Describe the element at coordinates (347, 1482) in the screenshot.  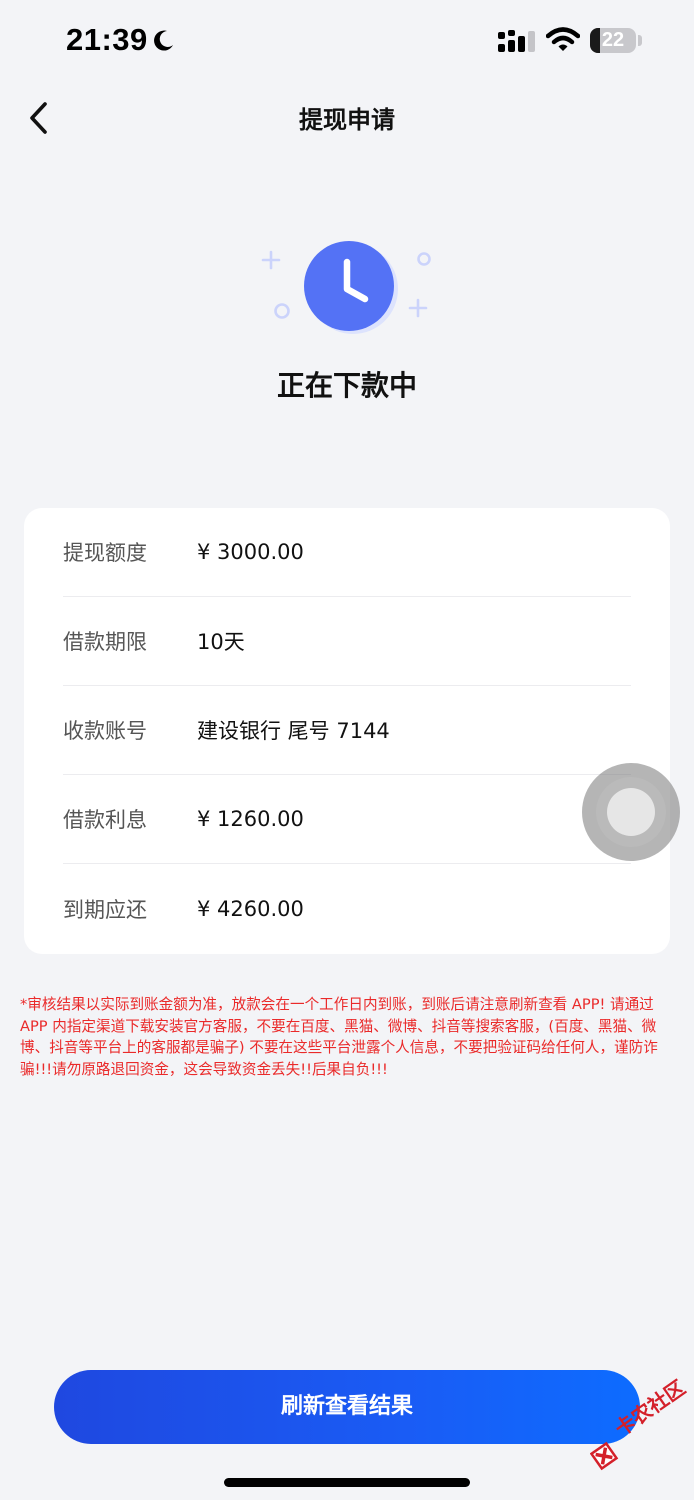
I see `home-indicator` at that location.